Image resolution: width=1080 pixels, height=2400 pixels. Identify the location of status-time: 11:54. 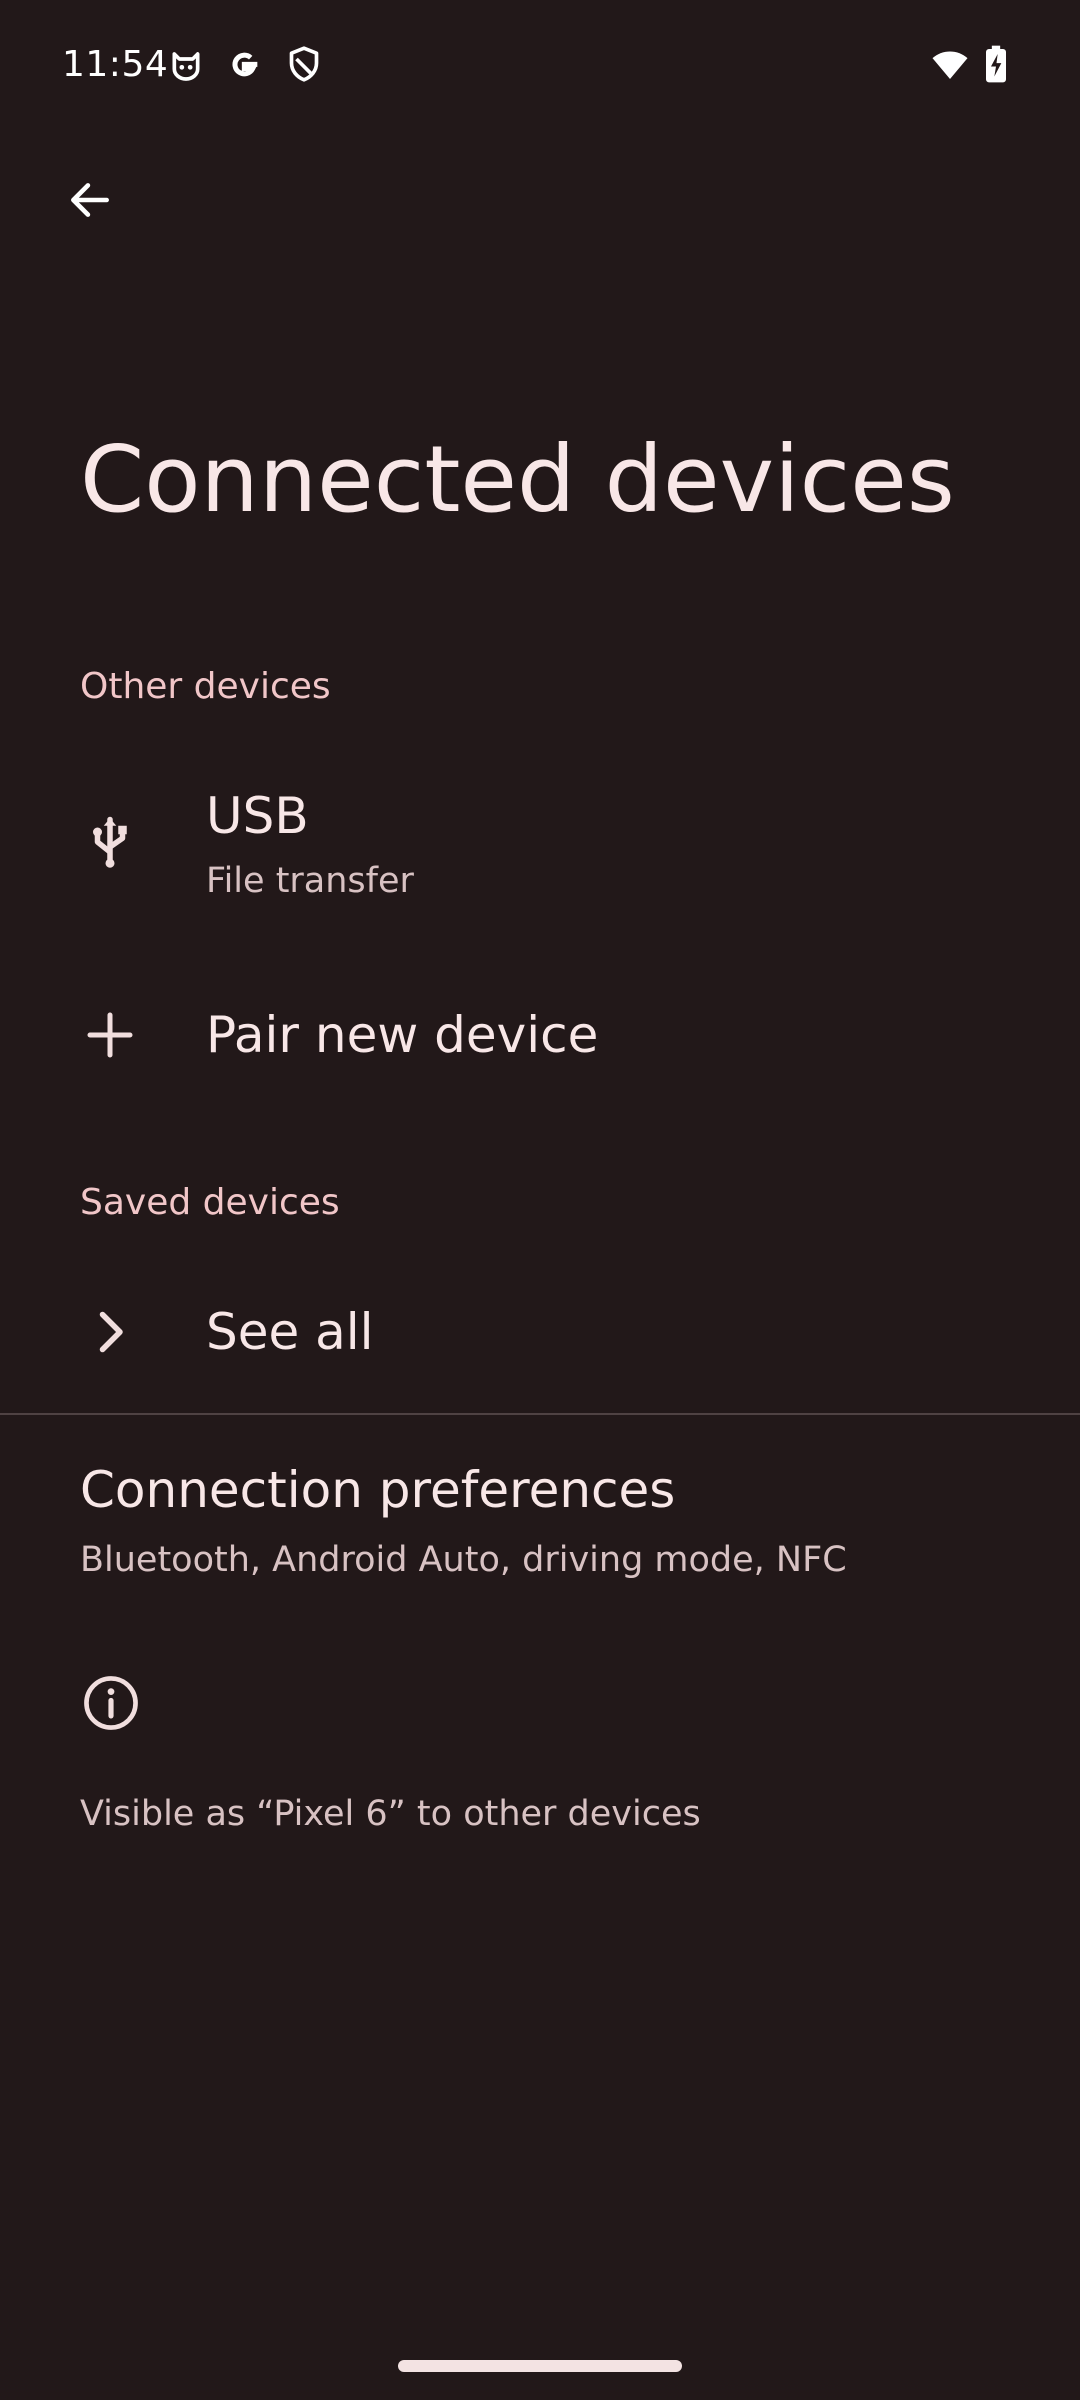
(115, 64).